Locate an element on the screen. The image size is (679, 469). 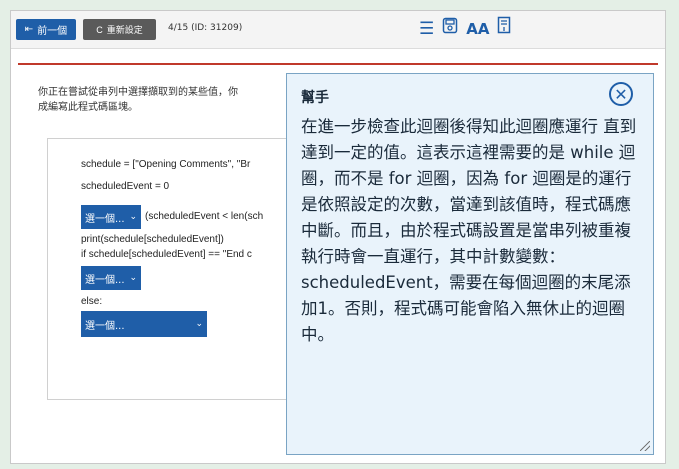
code-line-scheduled-event: scheduledEvent = 0 is located at coordinates (125, 186).